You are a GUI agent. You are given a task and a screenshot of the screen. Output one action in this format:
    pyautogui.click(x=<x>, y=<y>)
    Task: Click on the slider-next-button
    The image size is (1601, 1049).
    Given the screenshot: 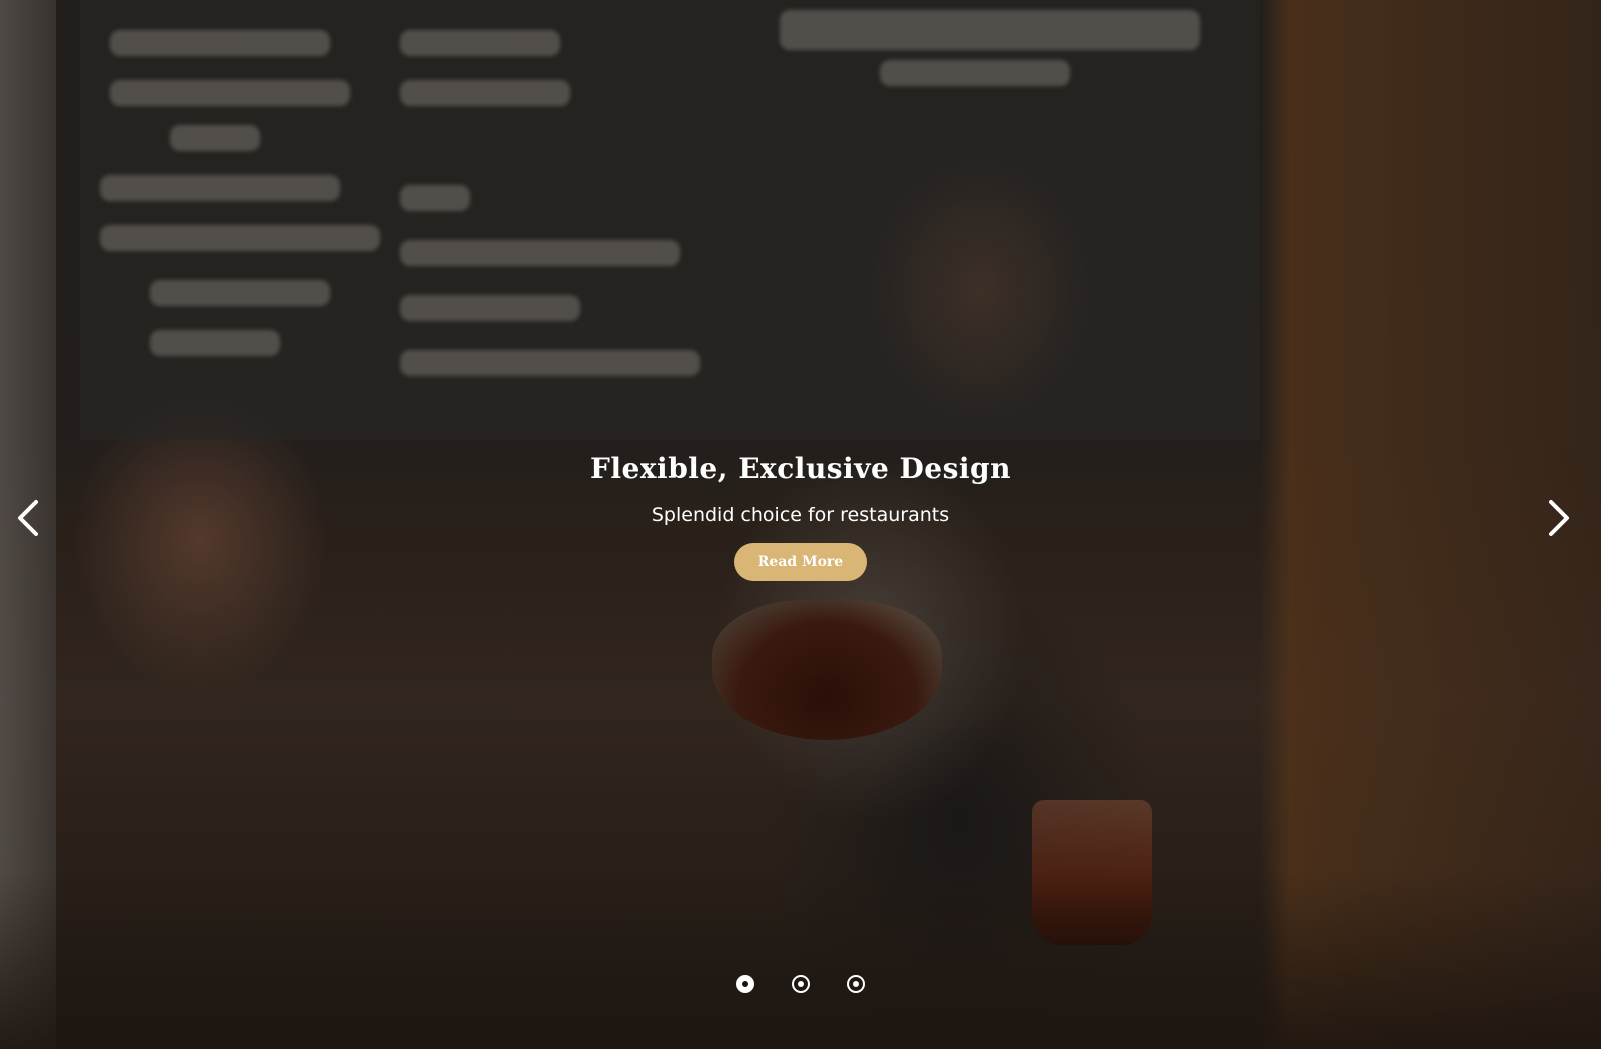 What is the action you would take?
    pyautogui.click(x=1559, y=518)
    